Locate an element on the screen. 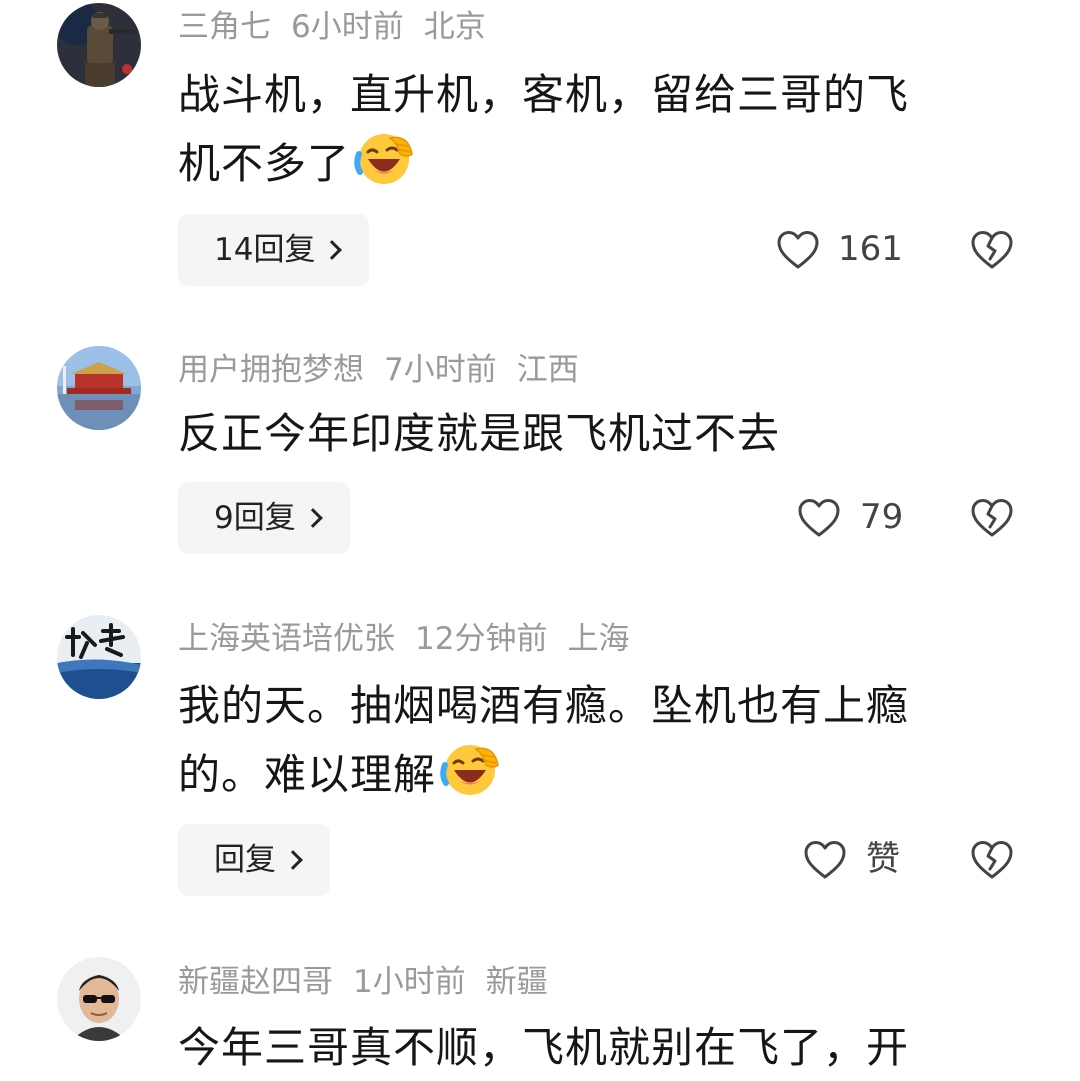 The image size is (1080, 1081). reply-count-label: 9回复 is located at coordinates (255, 518).